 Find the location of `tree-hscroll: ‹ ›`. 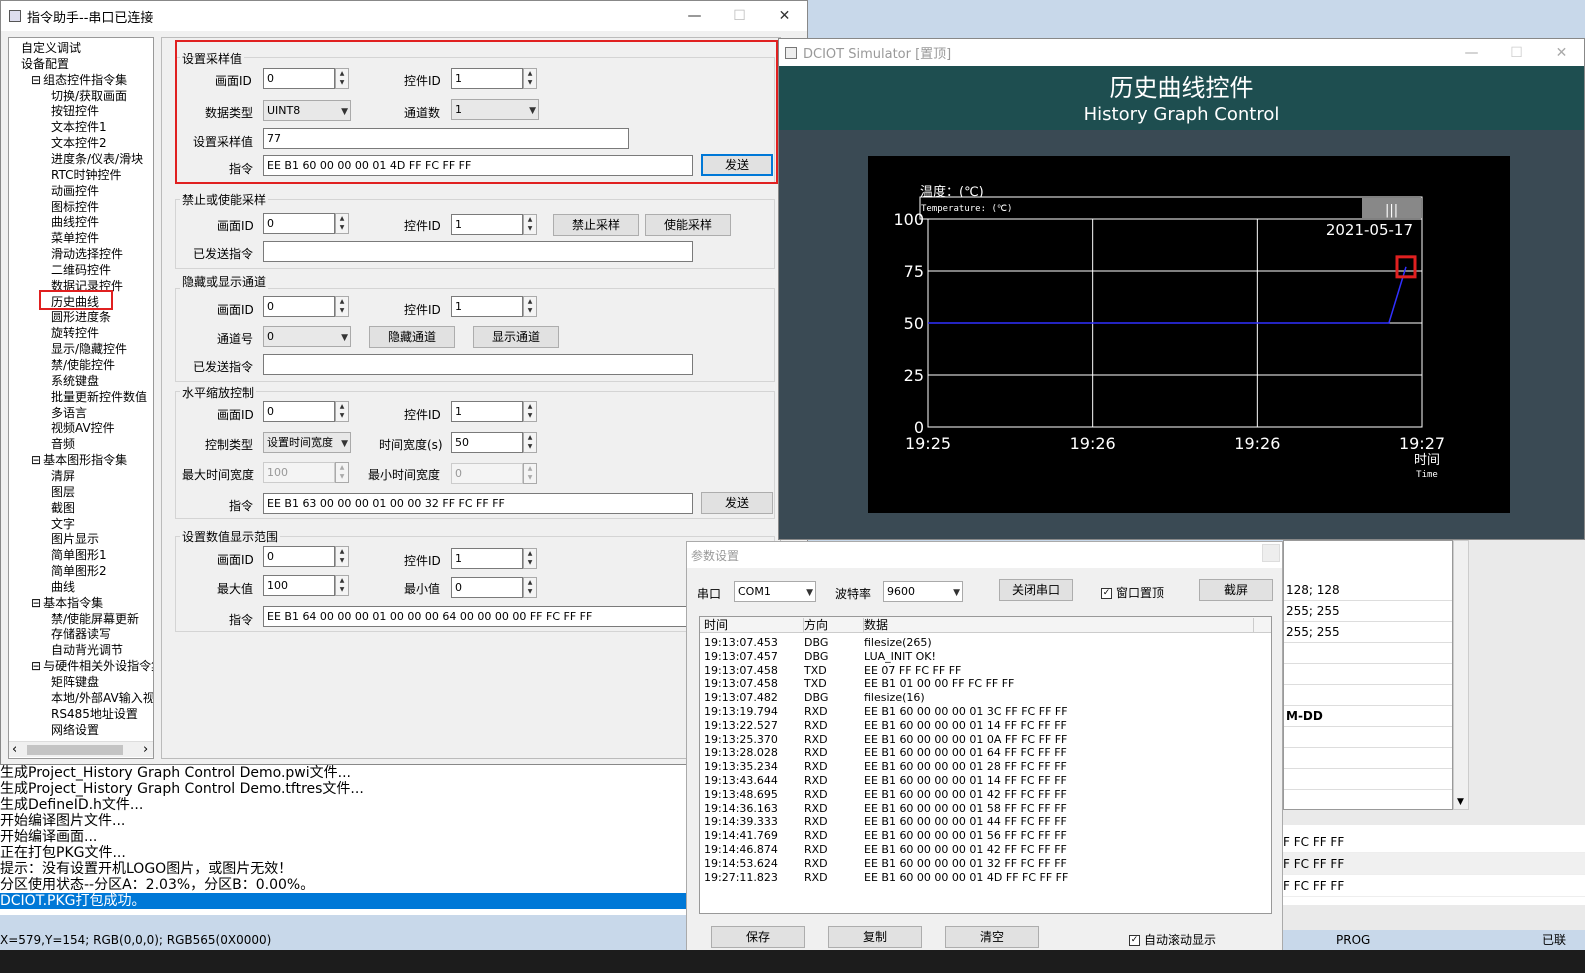

tree-hscroll: ‹ › is located at coordinates (81, 749).